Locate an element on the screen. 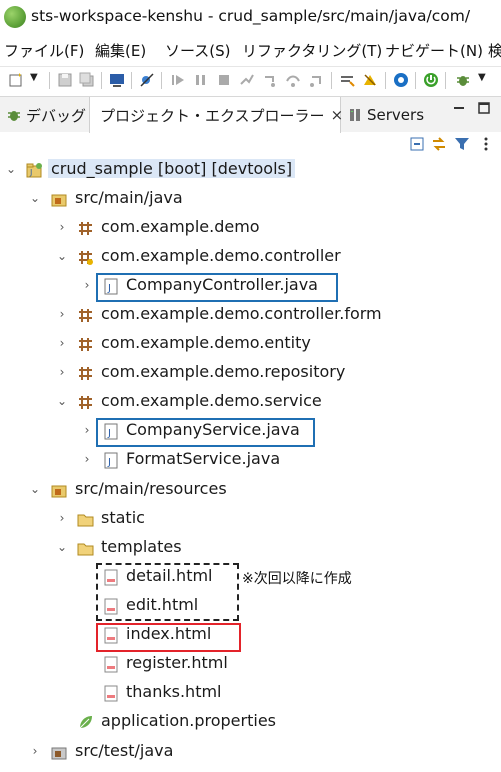 This screenshot has height=772, width=501. collapse-all-icon is located at coordinates (417, 144).